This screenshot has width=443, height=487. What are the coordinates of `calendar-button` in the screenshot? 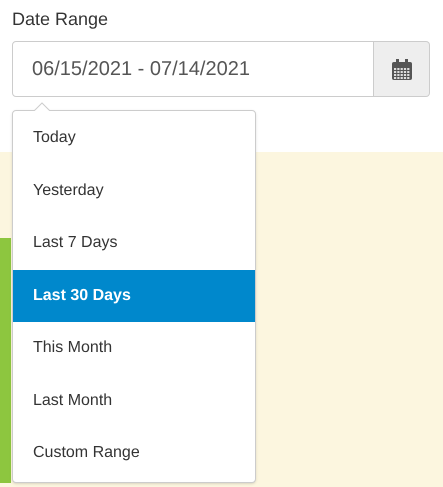 It's located at (402, 69).